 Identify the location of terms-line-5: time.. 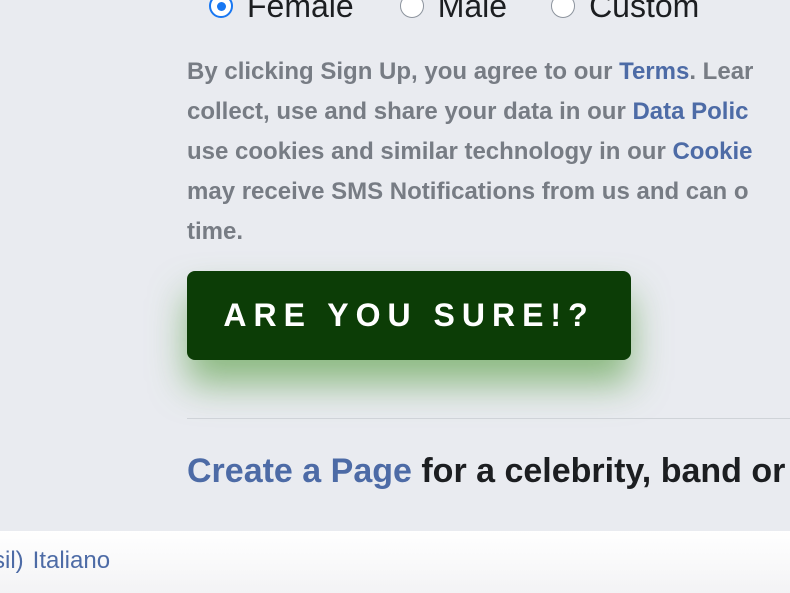
(215, 231).